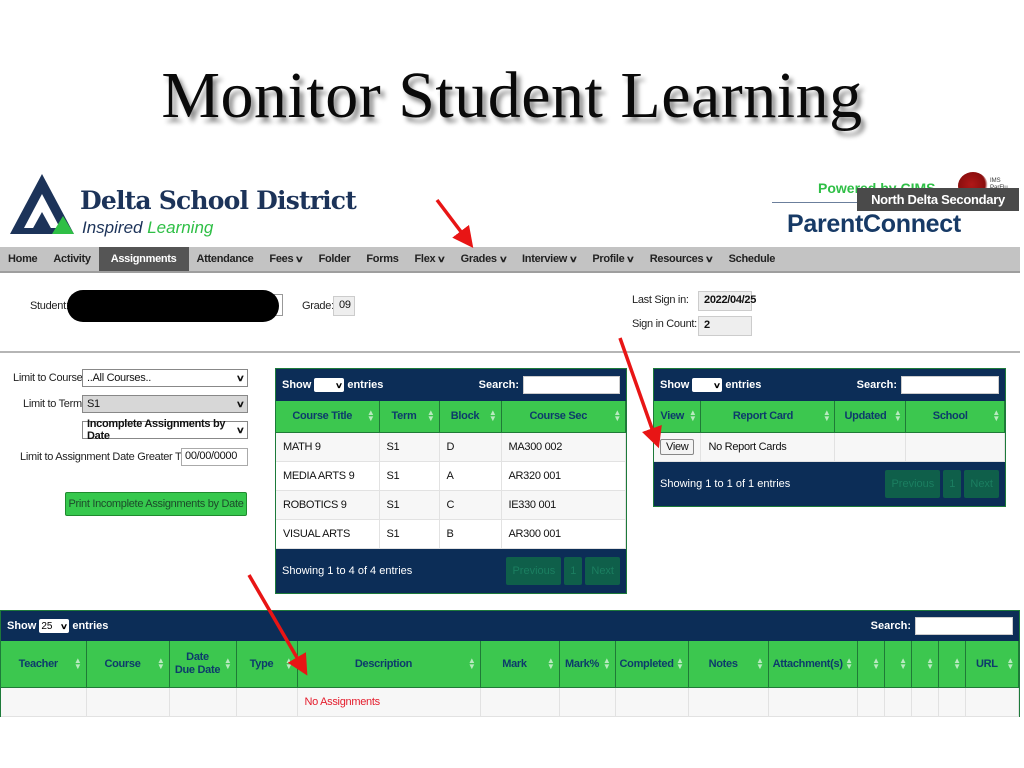 The image size is (1024, 768). Describe the element at coordinates (409, 417) in the screenshot. I see `col-term: Term ▲ ▼` at that location.